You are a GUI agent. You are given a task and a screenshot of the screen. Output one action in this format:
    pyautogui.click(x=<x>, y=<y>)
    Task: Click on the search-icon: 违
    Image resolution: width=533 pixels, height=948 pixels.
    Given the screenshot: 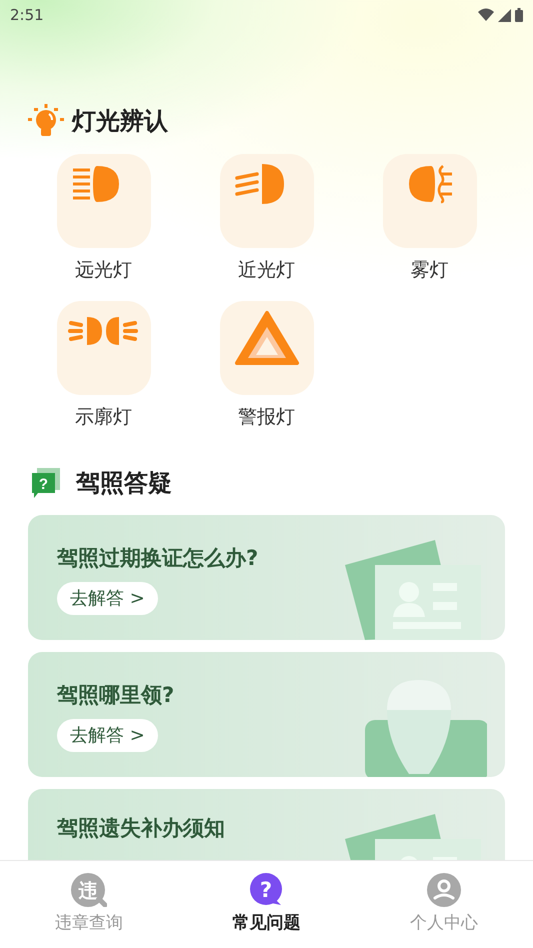 What is the action you would take?
    pyautogui.click(x=88, y=890)
    